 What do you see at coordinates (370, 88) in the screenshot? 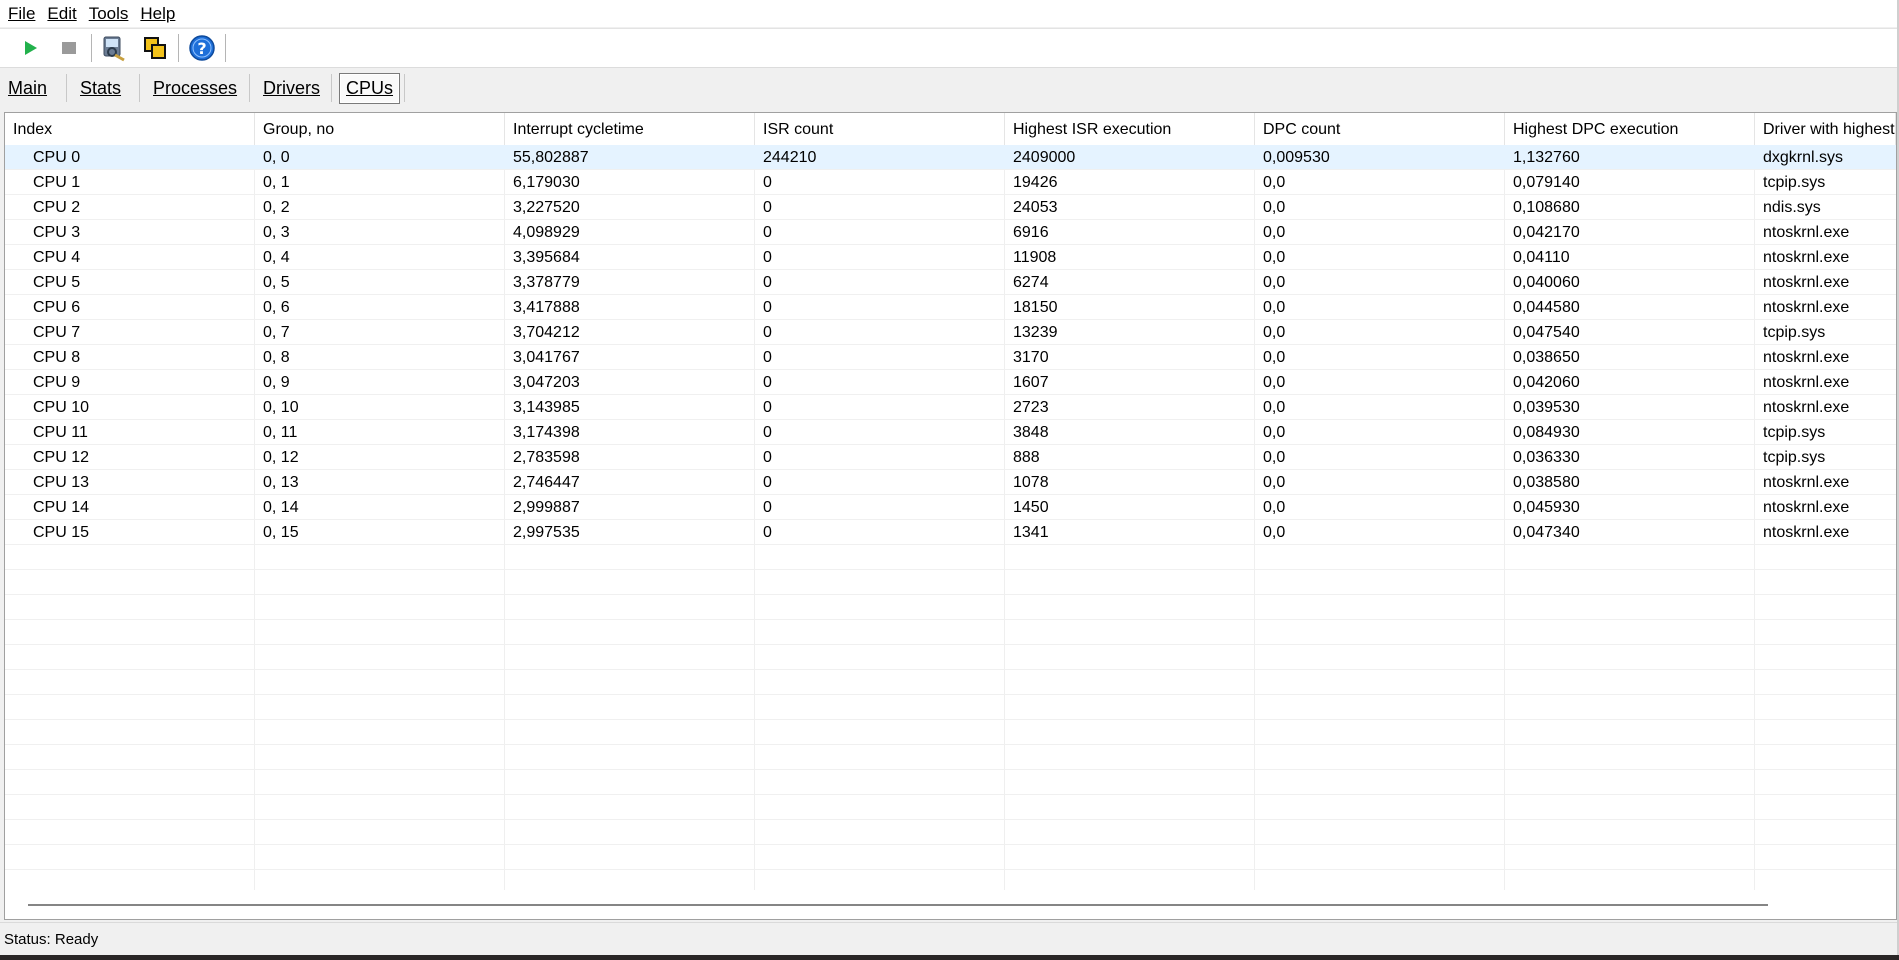
I see `tab-cpus: CPUs` at bounding box center [370, 88].